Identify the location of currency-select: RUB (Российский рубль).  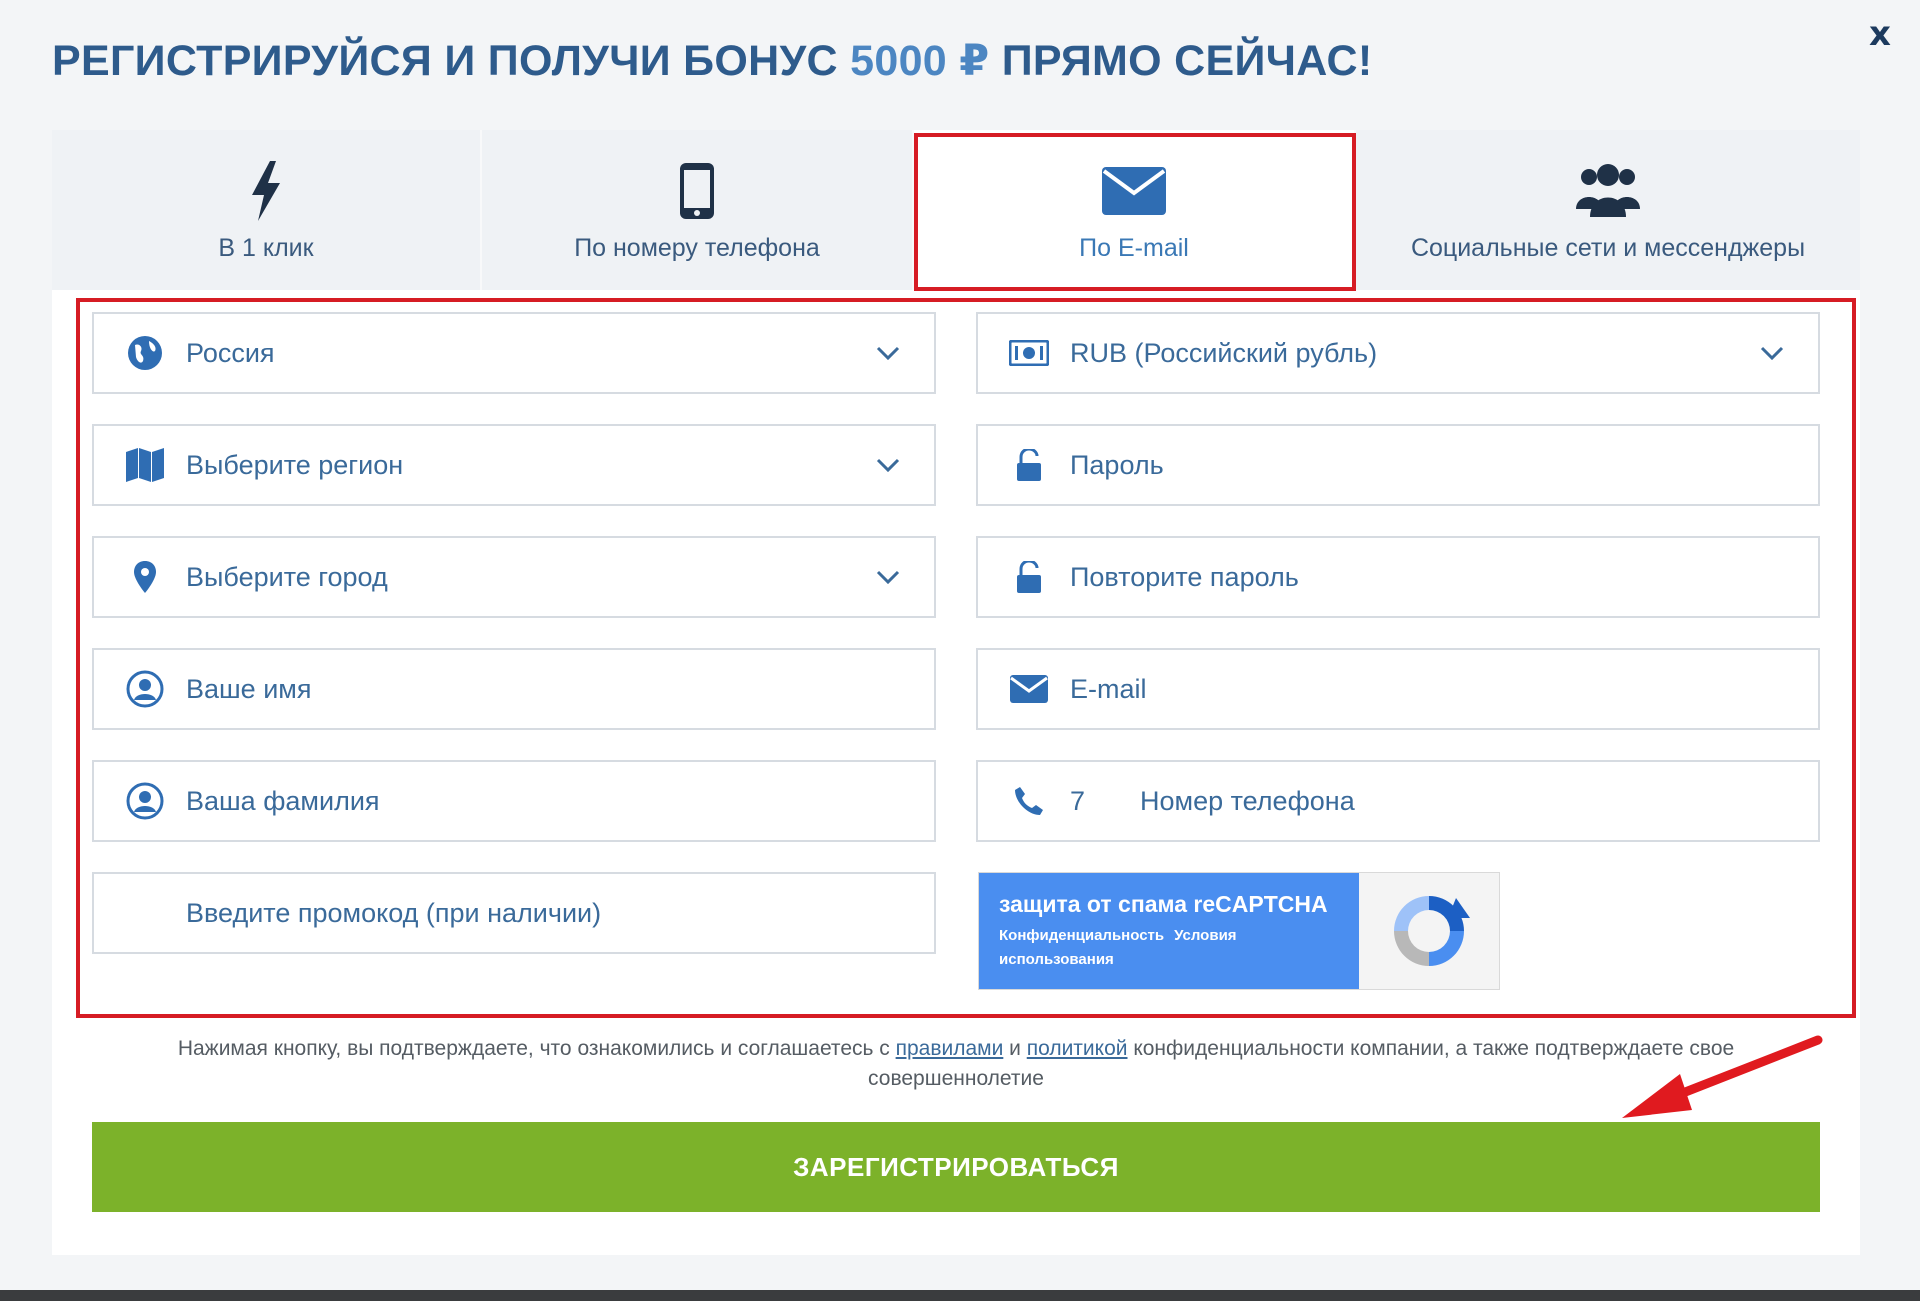
(1398, 353).